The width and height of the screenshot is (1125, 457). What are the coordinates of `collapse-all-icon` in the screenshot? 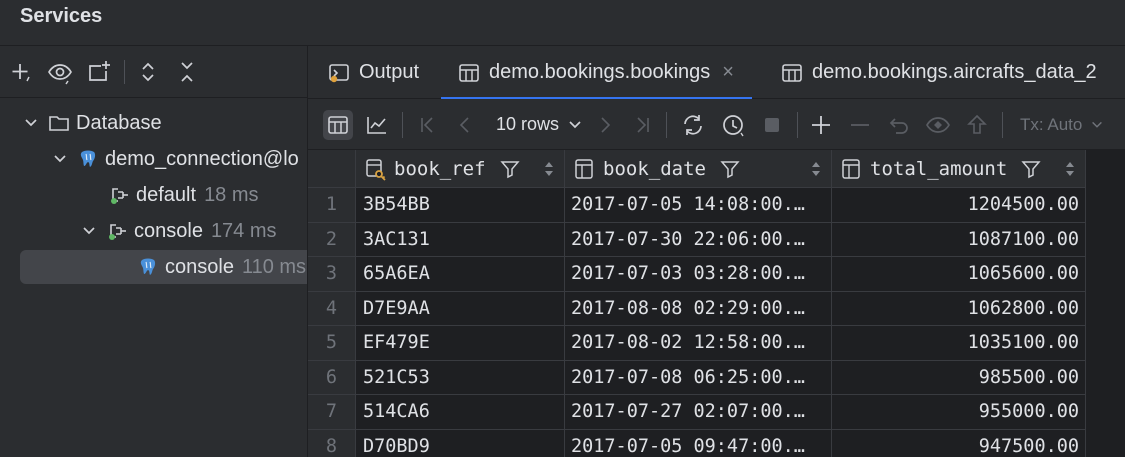 It's located at (187, 72).